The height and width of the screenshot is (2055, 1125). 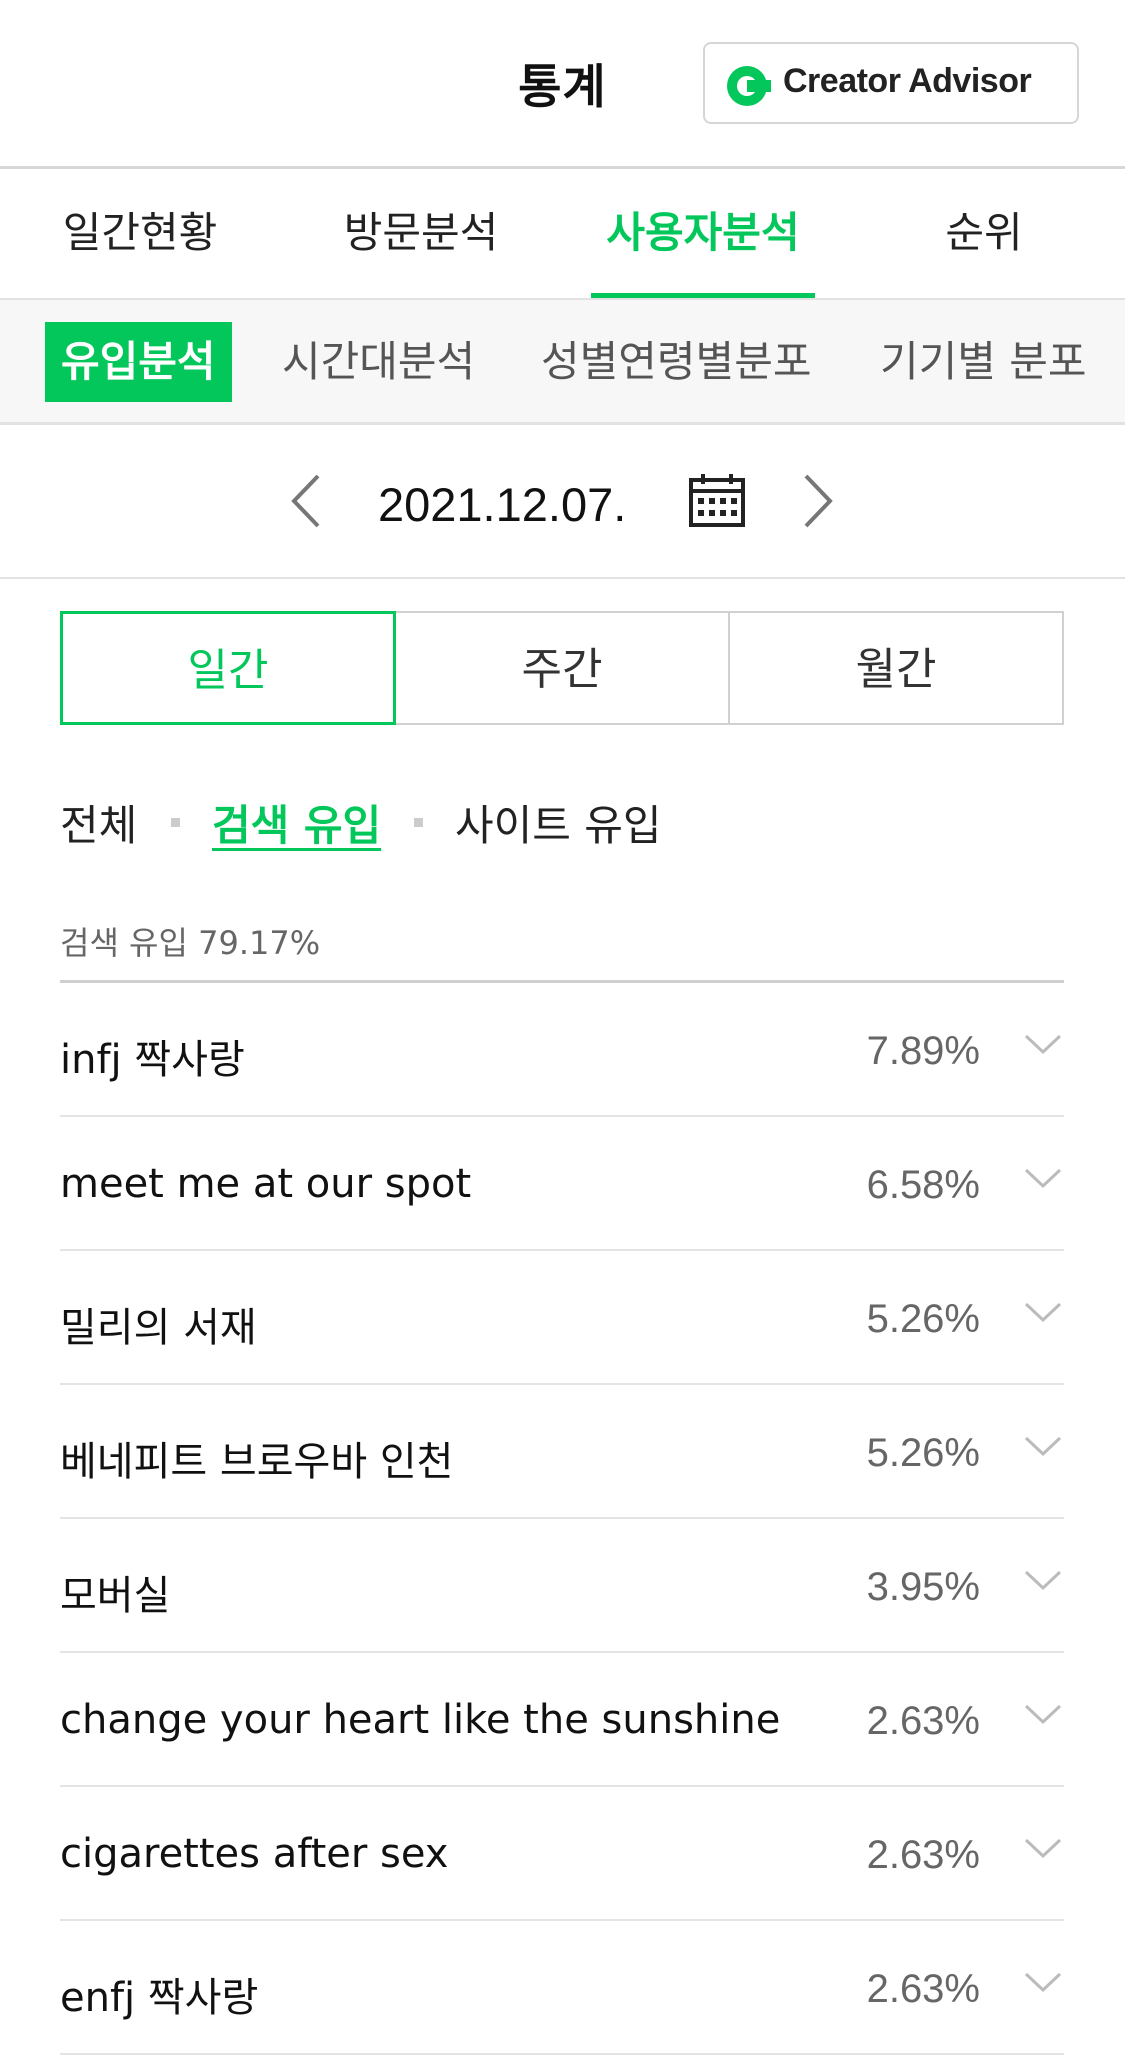 I want to click on period-daily-button: 일간, so click(x=228, y=668).